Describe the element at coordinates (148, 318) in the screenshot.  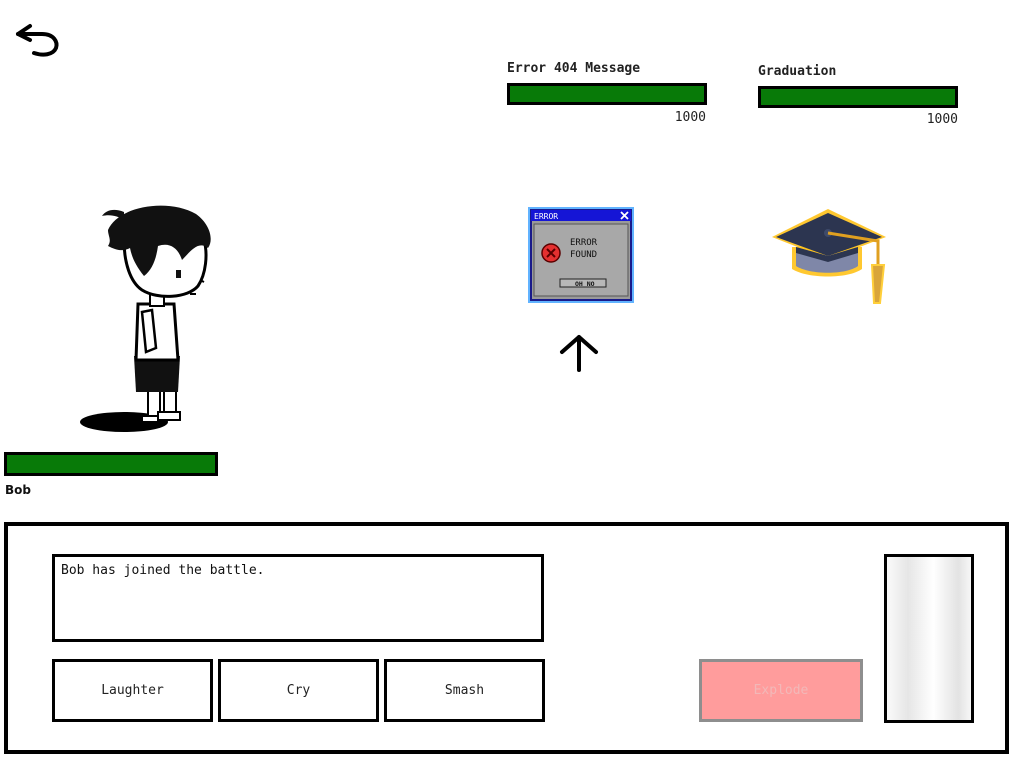
I see `player-character-sprite` at that location.